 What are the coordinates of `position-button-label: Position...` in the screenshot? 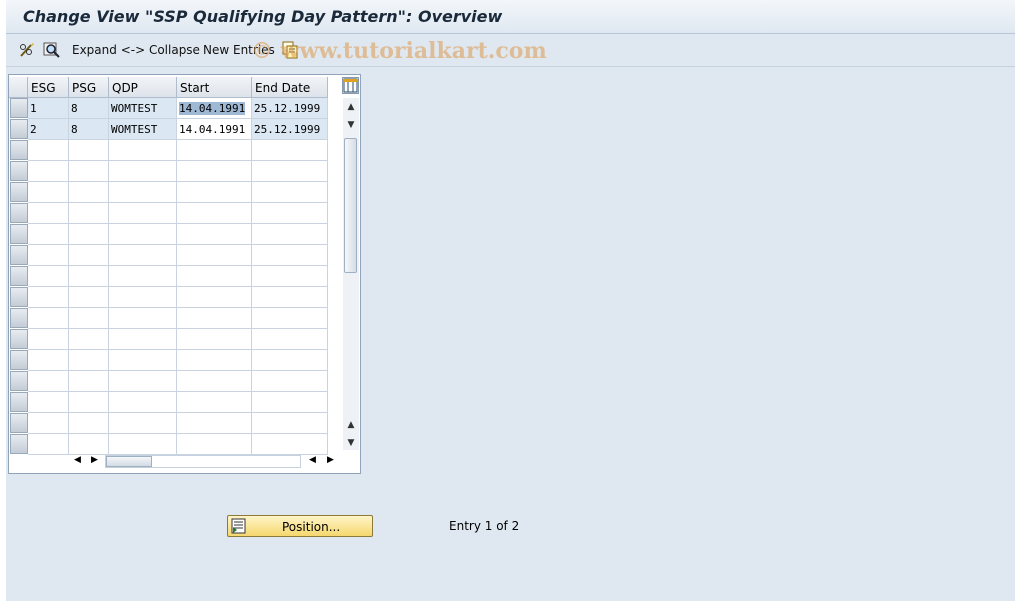 It's located at (311, 527).